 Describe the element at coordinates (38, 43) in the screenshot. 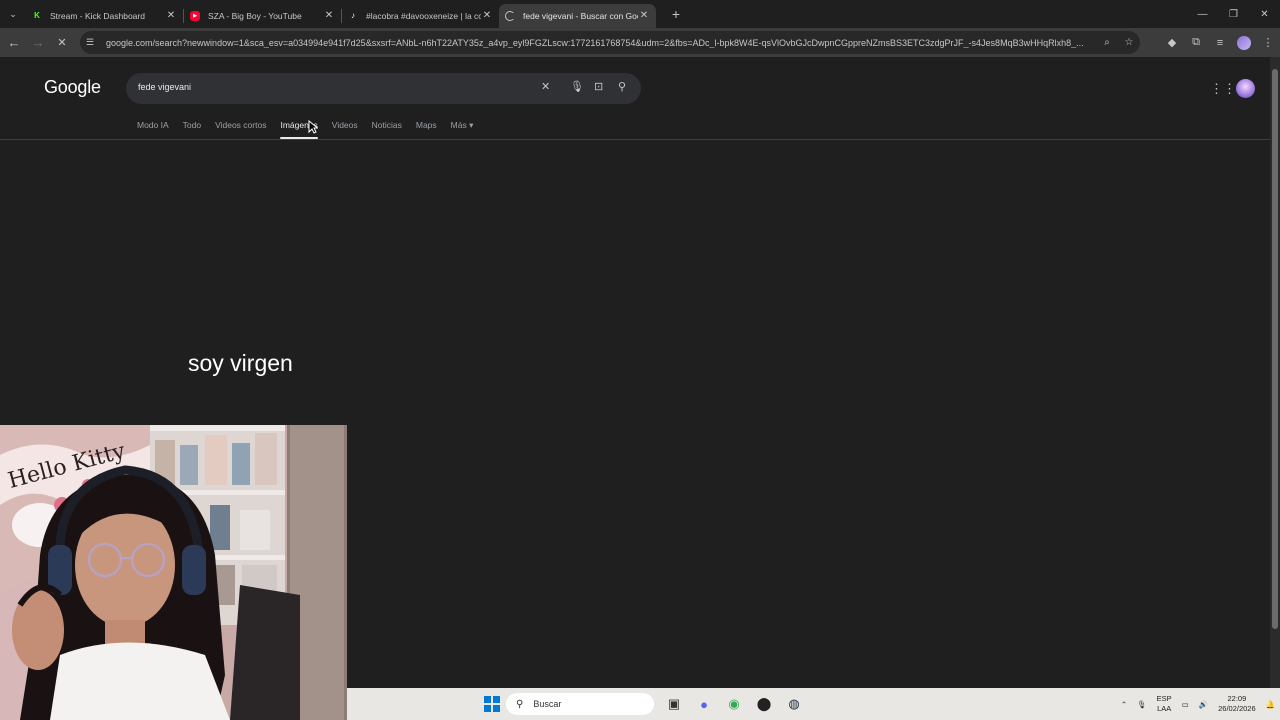

I see `forward-icon: →` at that location.